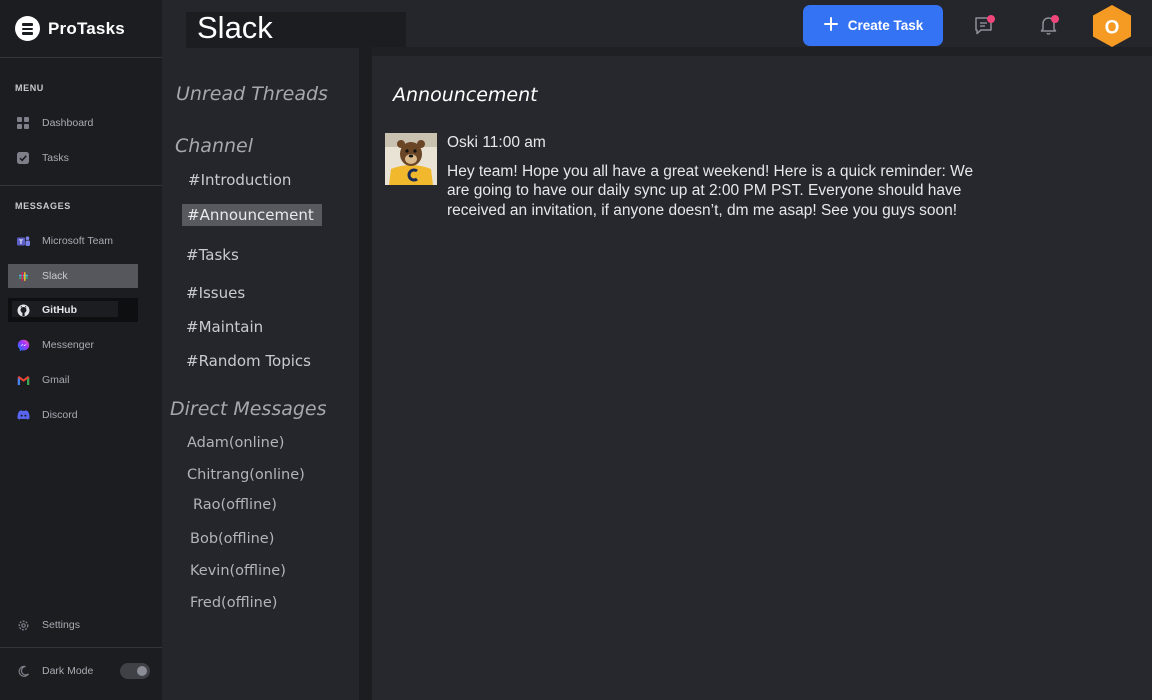  Describe the element at coordinates (248, 409) in the screenshot. I see `direct-messages-heading: Direct Messages` at that location.